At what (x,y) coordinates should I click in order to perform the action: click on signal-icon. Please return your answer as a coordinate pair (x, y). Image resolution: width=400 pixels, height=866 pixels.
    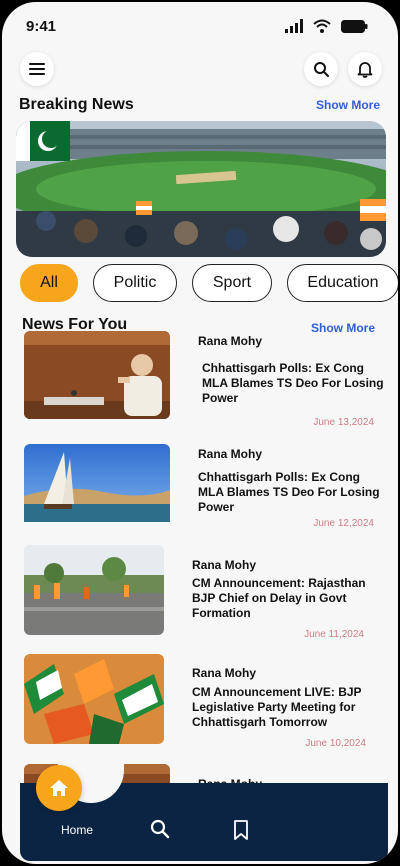
    Looking at the image, I should click on (294, 26).